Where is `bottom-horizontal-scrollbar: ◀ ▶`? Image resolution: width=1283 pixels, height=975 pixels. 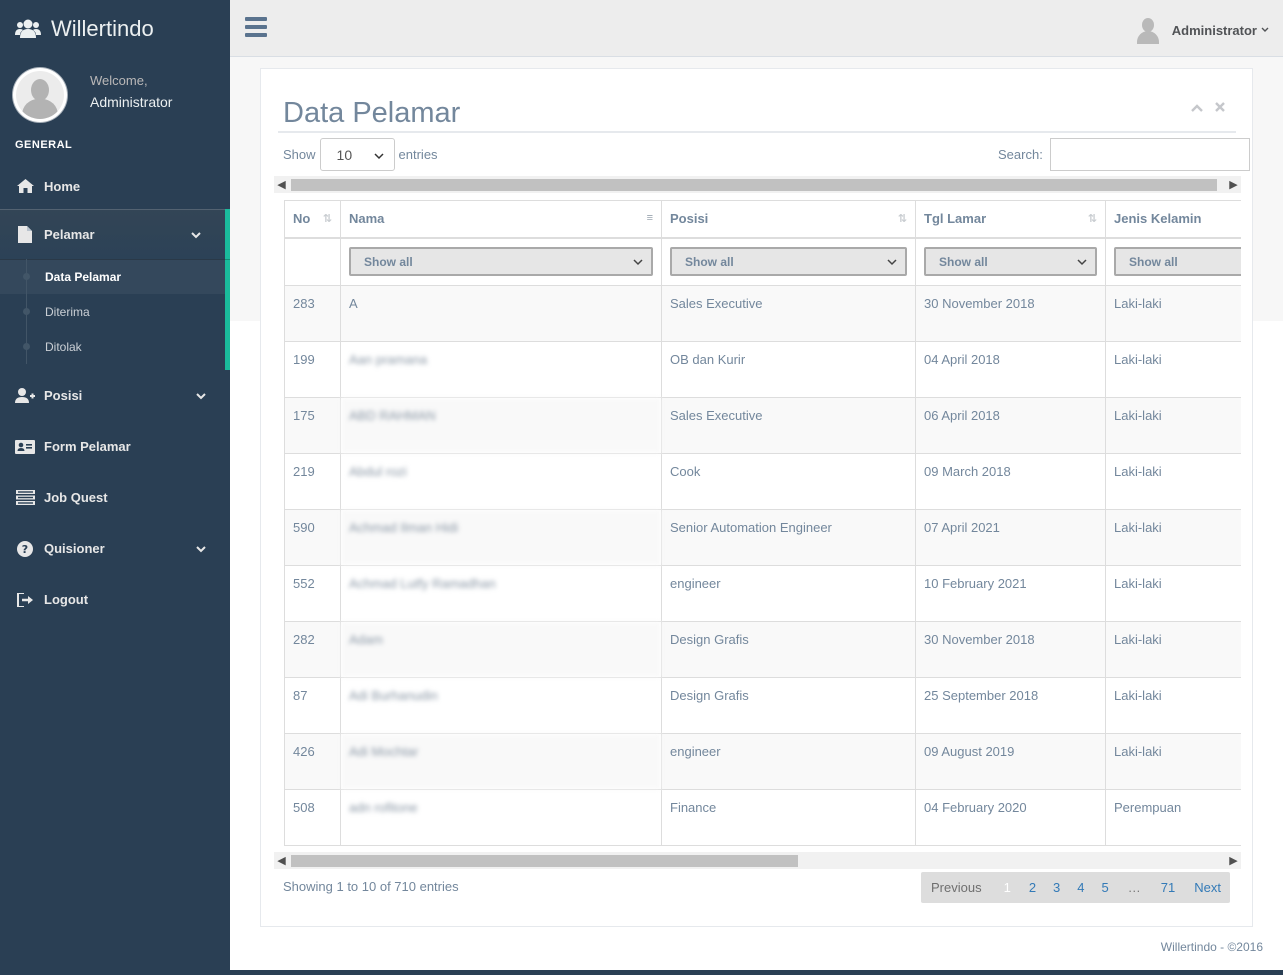
bottom-horizontal-scrollbar: ◀ ▶ is located at coordinates (757, 860).